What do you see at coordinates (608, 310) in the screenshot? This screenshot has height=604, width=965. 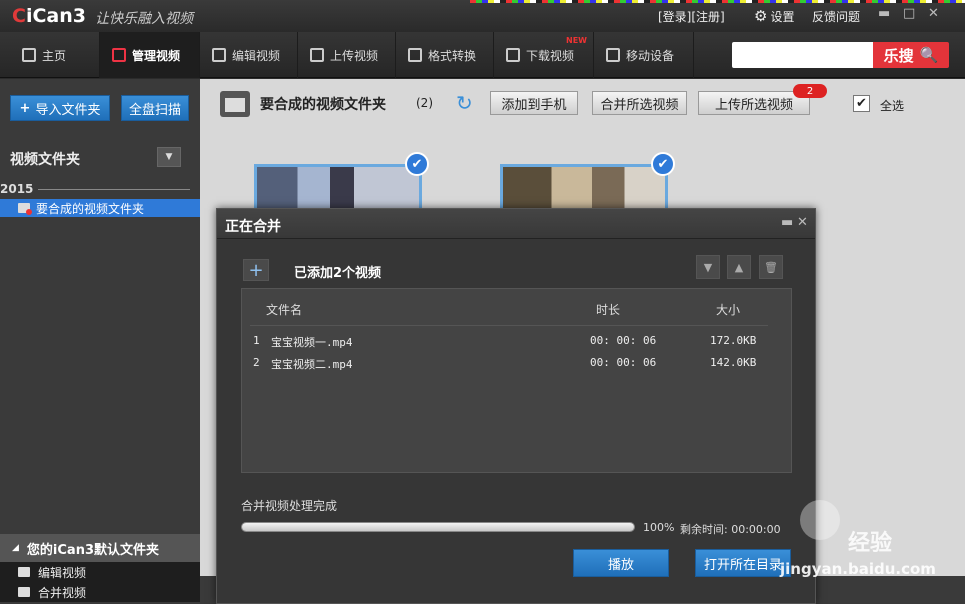 I see `column-header-duration: 时长` at bounding box center [608, 310].